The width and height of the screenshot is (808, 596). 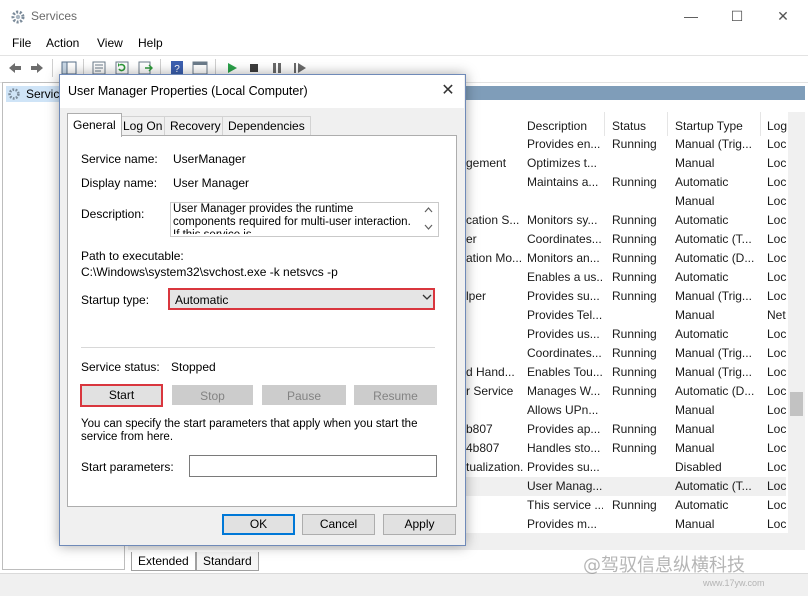 I want to click on scrollbar-thumb, so click(x=796, y=404).